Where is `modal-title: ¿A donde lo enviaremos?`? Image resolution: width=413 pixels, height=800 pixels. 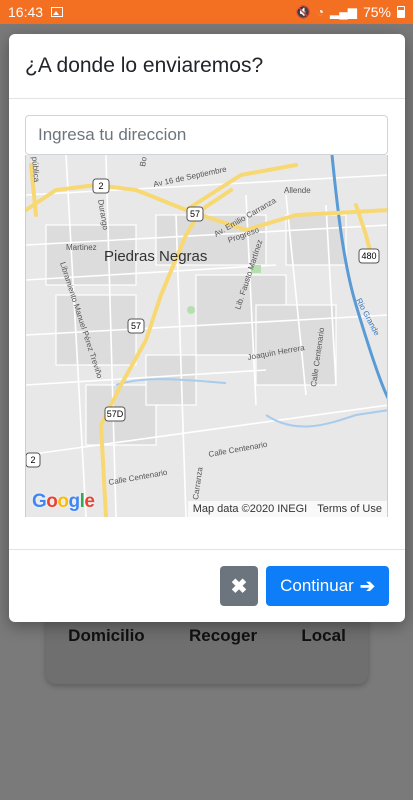 modal-title: ¿A donde lo enviaremos? is located at coordinates (144, 65).